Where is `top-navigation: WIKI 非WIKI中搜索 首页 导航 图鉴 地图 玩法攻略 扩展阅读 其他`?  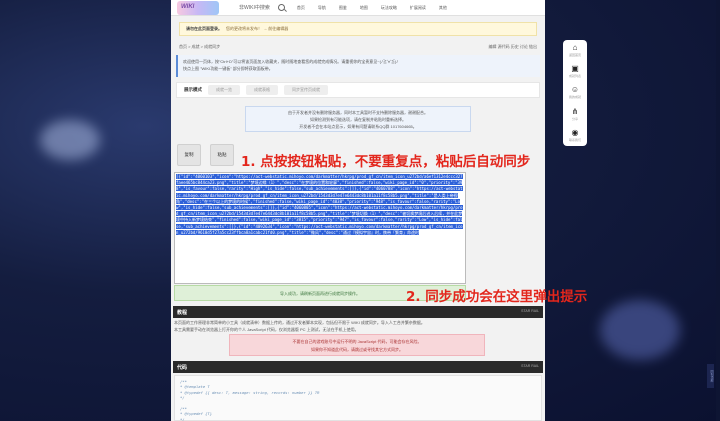
top-navigation: WIKI 非WIKI中搜索 首页 导航 图鉴 地图 玩法攻略 扩展阅读 其他 is located at coordinates (358, 8).